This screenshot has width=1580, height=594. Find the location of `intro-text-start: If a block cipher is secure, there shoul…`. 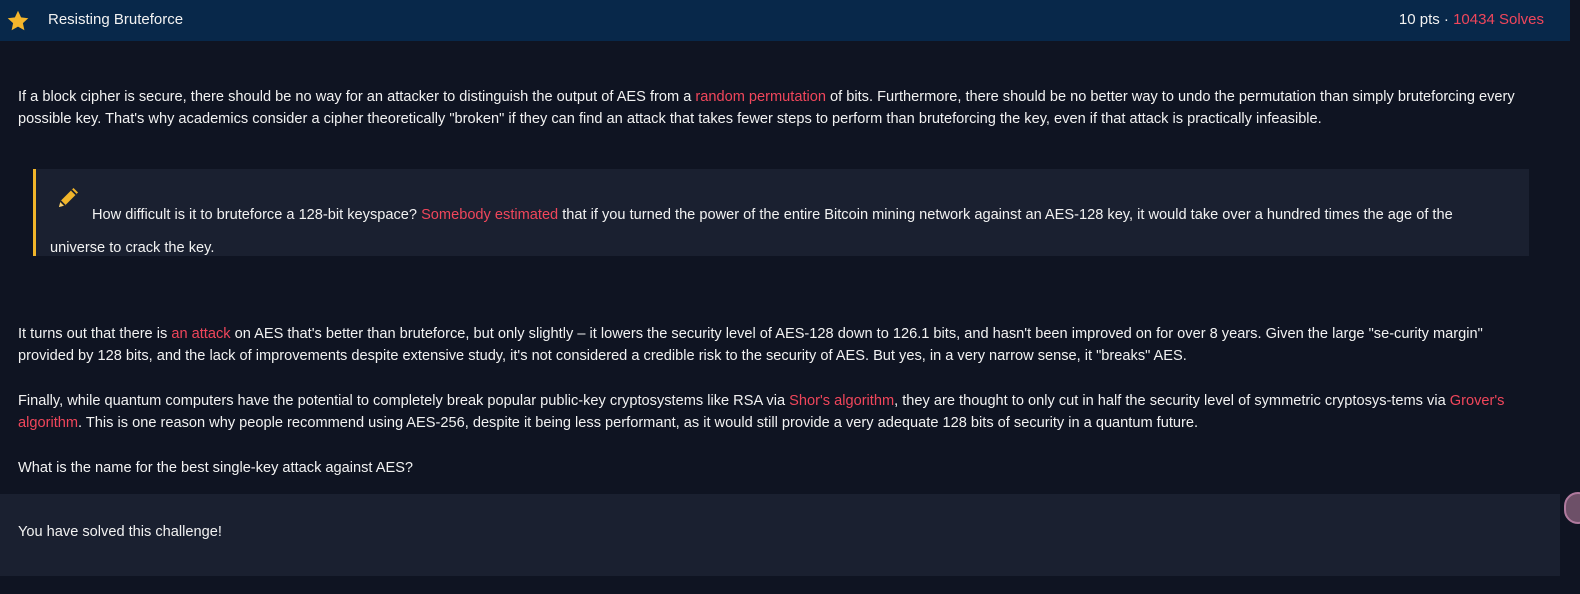

intro-text-start: If a block cipher is secure, there shoul… is located at coordinates (357, 96).